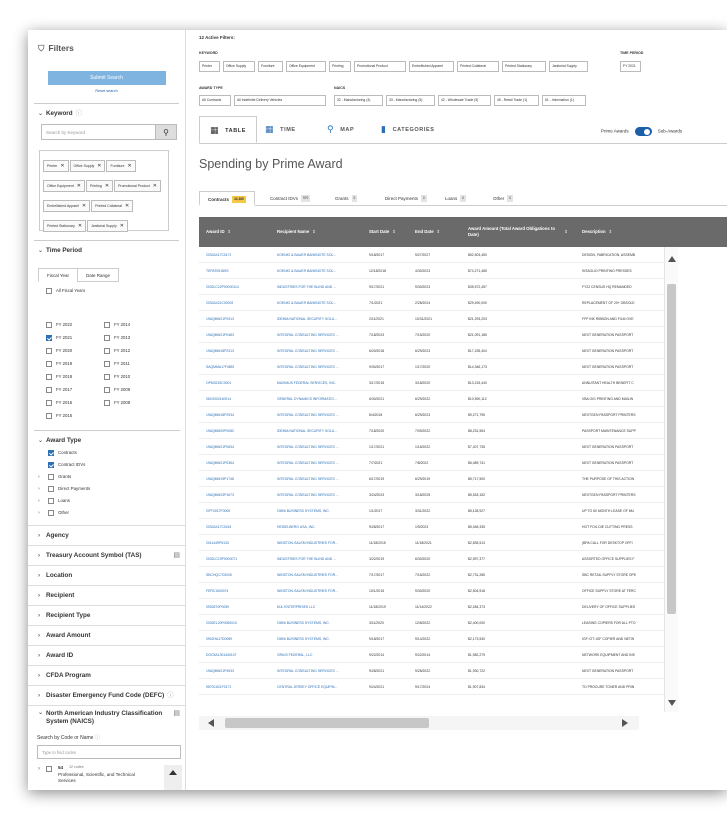 The image size is (727, 831). What do you see at coordinates (319, 232) in the screenshot?
I see `column-header: Recipient Name ⇕` at bounding box center [319, 232].